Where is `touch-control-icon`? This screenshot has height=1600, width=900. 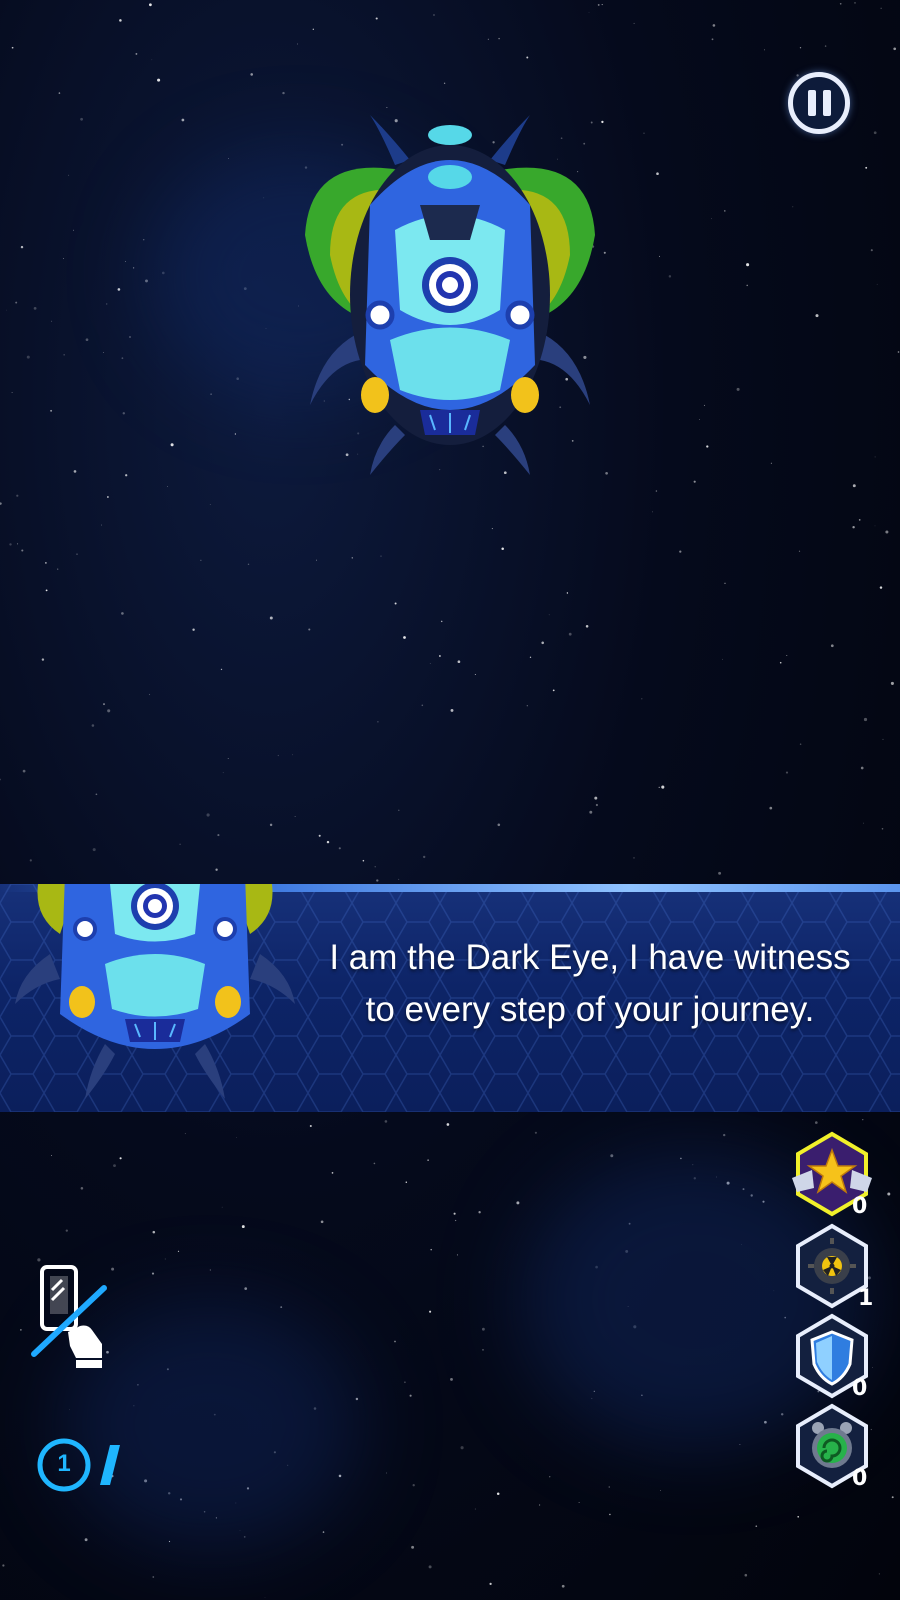
touch-control-icon is located at coordinates (70, 1317).